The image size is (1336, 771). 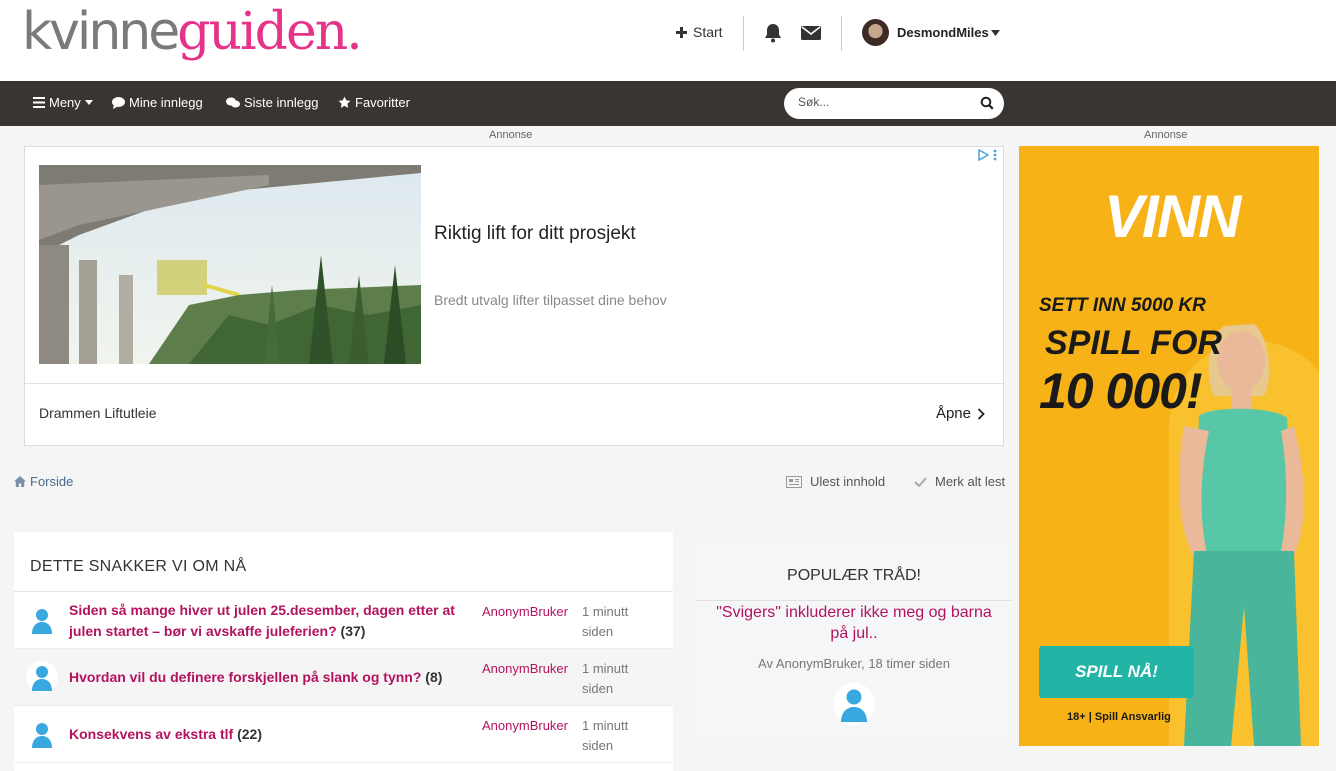 I want to click on vinn-logo: VINN, so click(x=1172, y=216).